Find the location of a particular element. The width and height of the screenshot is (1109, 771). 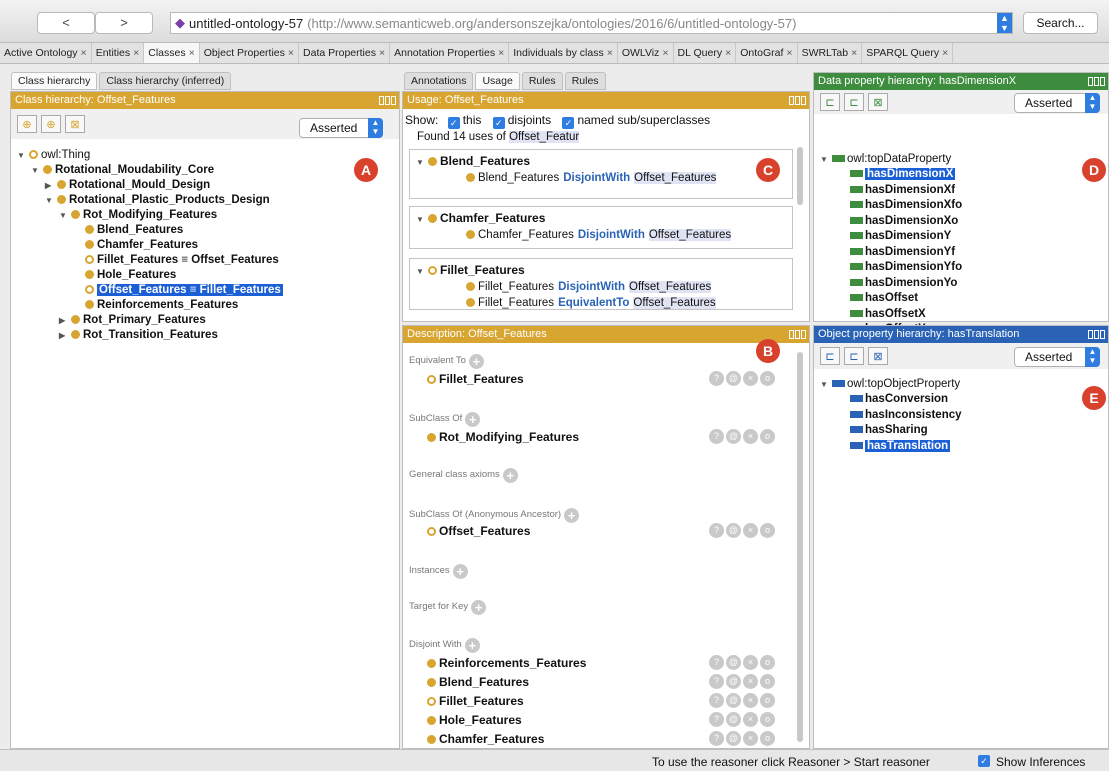

class-tree-item: Reinforcements_Features is located at coordinates (155, 305).